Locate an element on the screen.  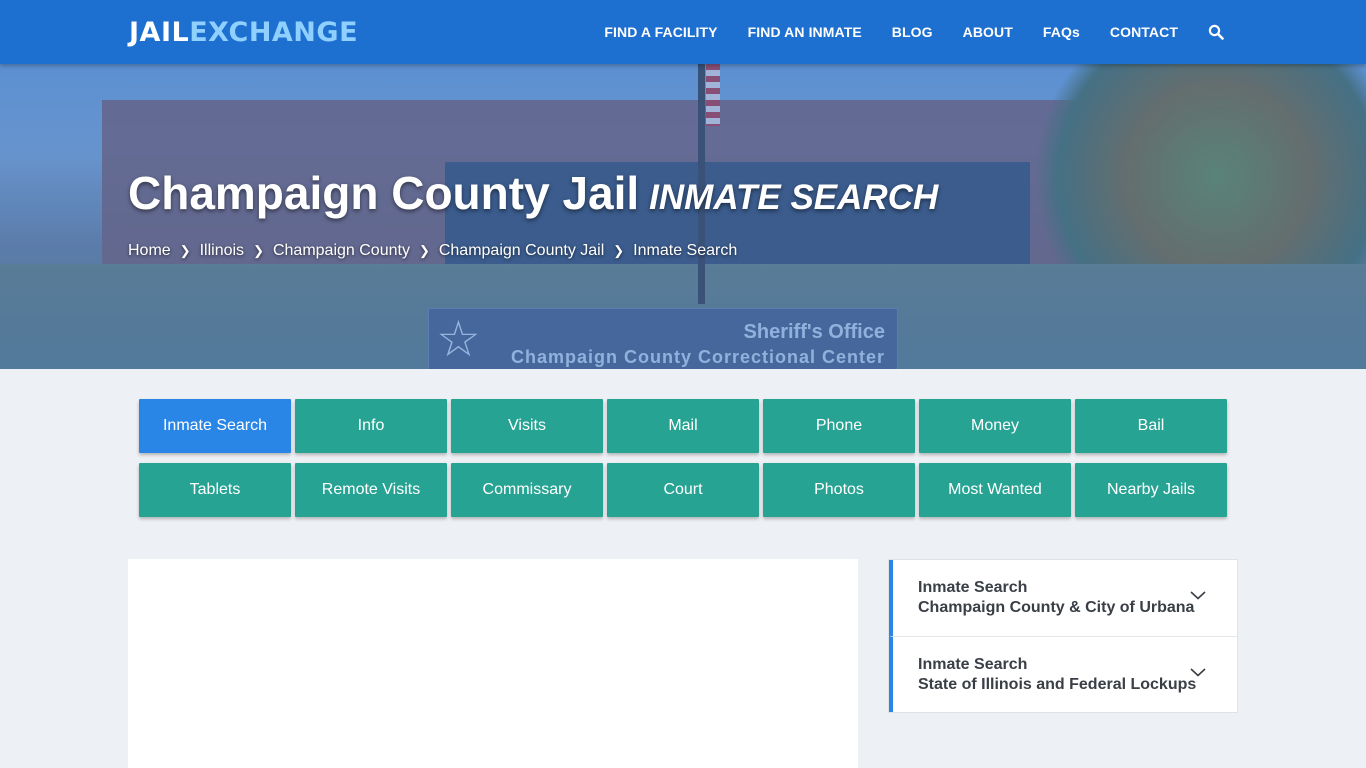
nav-find-inmate: FIND AN INMATE is located at coordinates (805, 32).